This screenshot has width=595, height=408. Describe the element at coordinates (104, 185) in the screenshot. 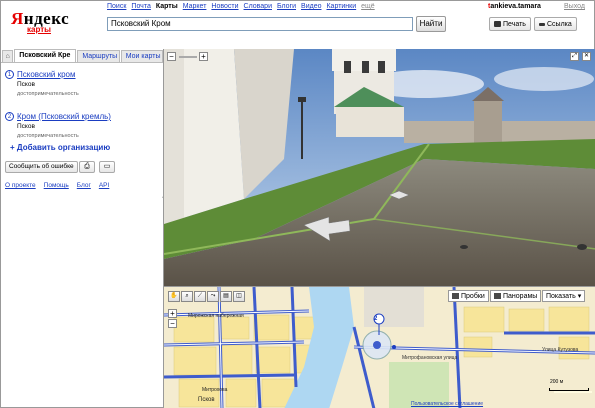

I see `api-link: API` at that location.